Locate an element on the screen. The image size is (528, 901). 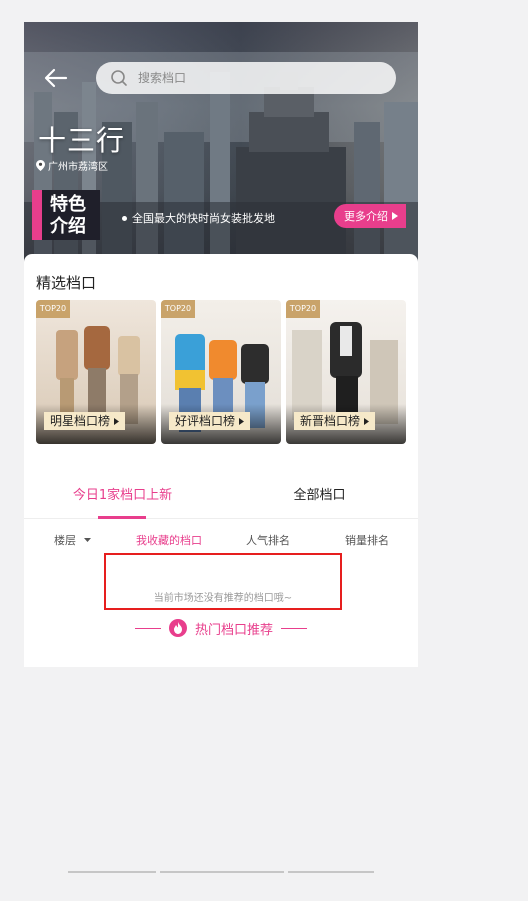
divider-line-right is located at coordinates (294, 628).